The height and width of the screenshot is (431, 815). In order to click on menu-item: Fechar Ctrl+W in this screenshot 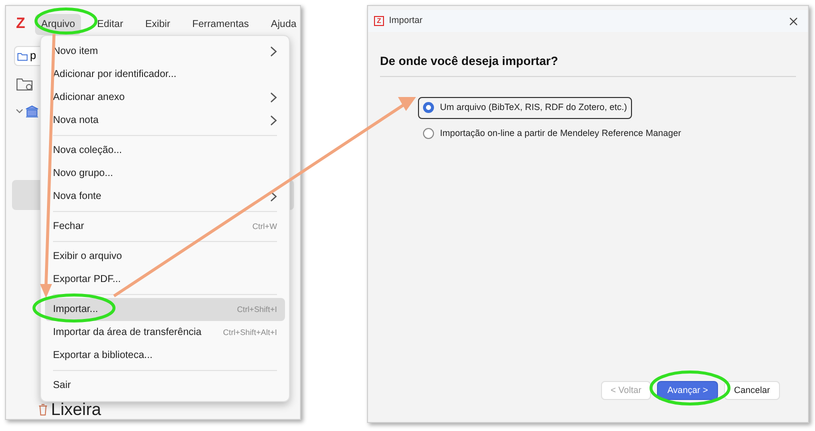, I will do `click(165, 226)`.